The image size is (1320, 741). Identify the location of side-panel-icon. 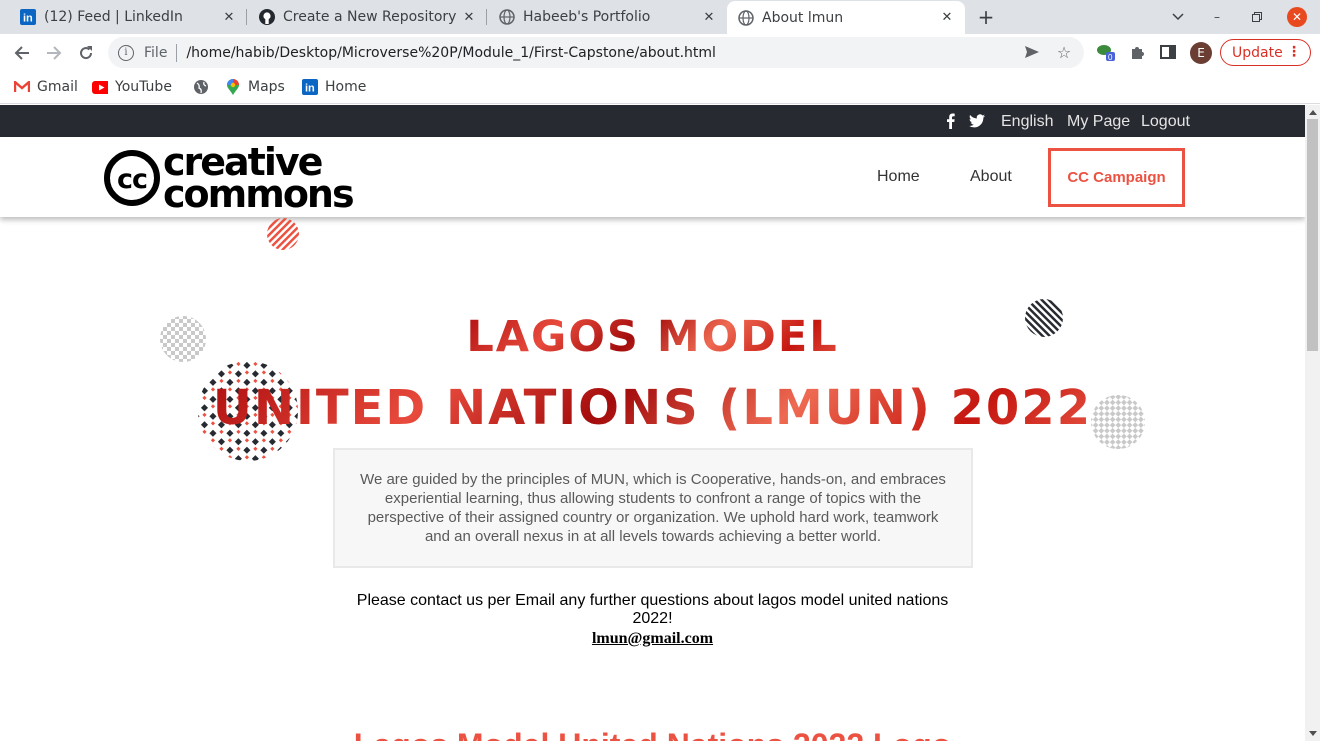
(1168, 52).